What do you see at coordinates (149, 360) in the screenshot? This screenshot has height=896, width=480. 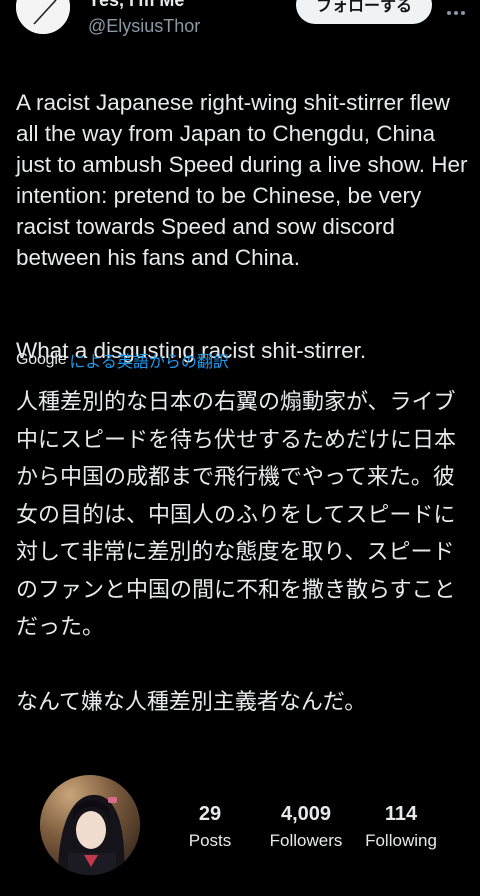 I see `translation-label: による英語からの翻訳` at bounding box center [149, 360].